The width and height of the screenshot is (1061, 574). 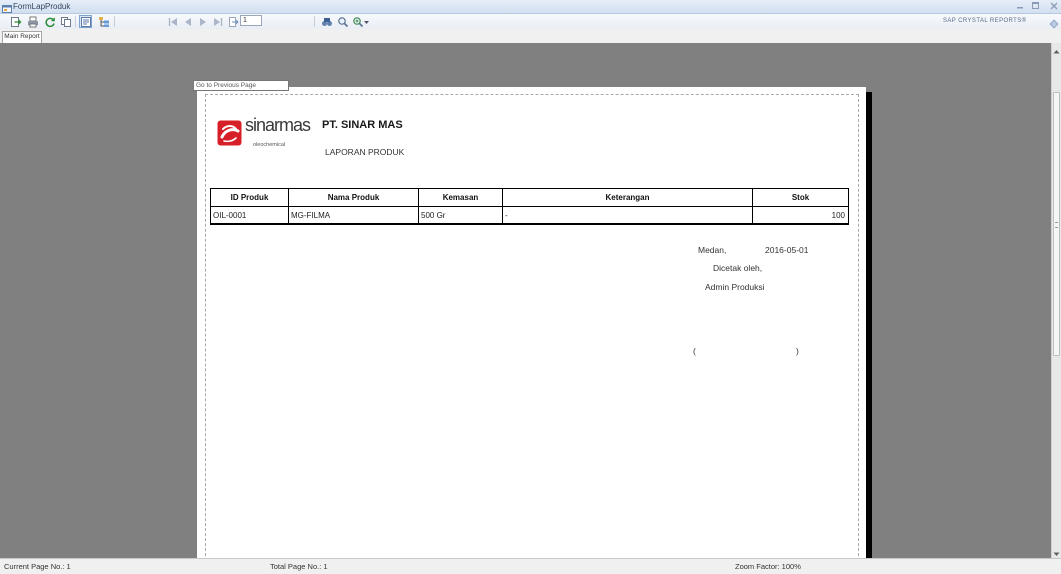 I want to click on go-to-page-icon, so click(x=232, y=21).